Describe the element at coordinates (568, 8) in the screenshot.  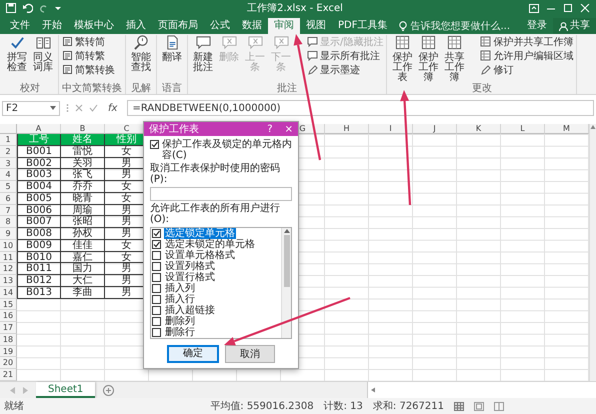
I see `maximize-icon` at that location.